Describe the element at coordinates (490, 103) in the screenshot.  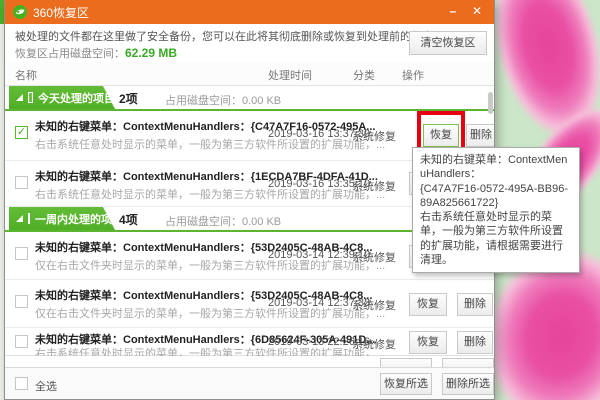
I see `scrollbar-thumb` at that location.